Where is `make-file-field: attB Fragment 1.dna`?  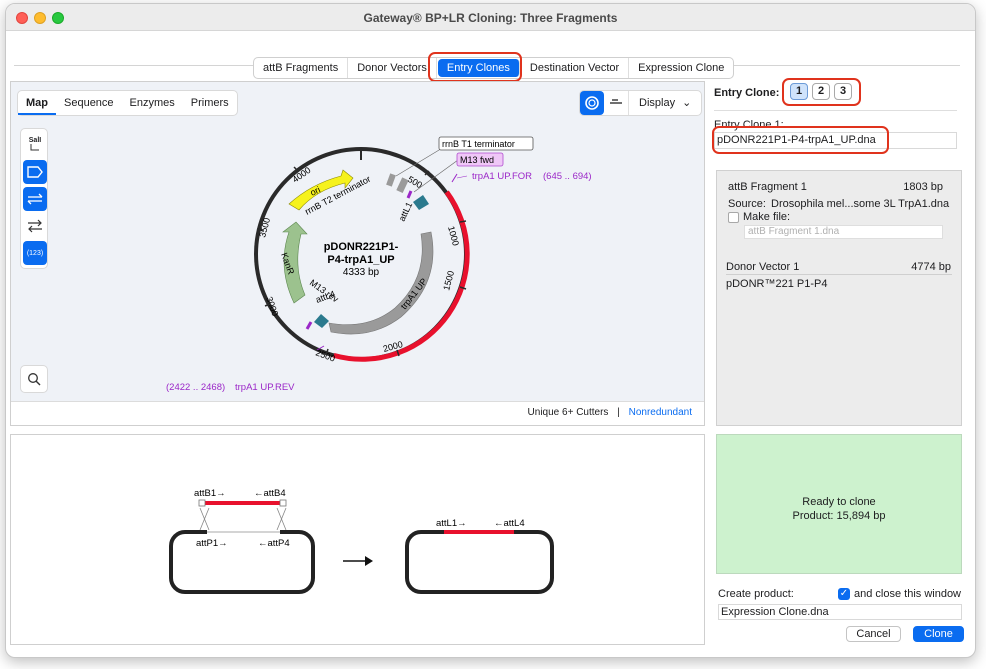 make-file-field: attB Fragment 1.dna is located at coordinates (843, 232).